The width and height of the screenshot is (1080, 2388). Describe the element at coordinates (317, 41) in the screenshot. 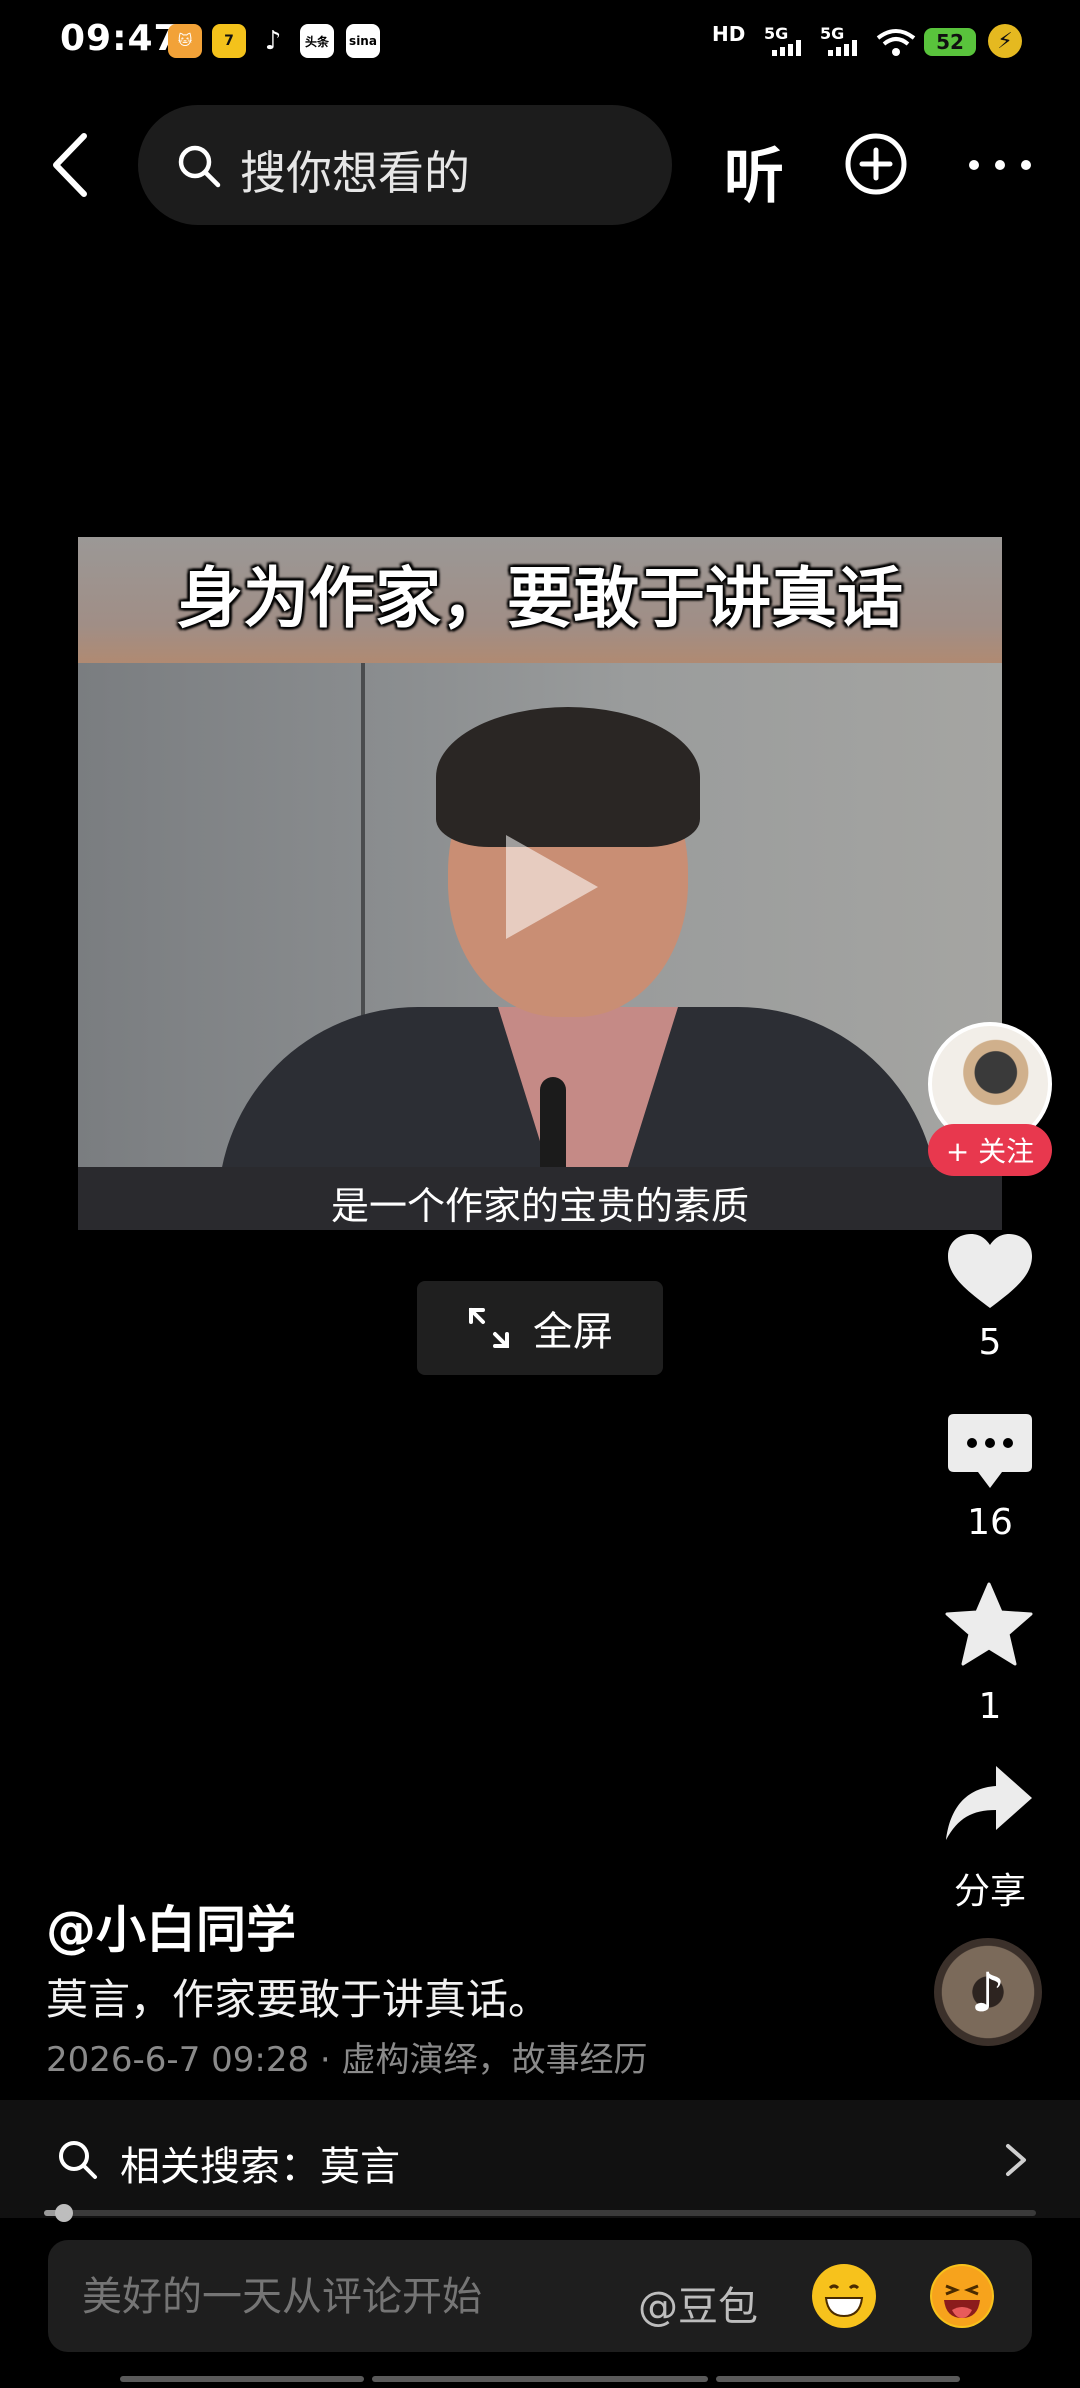

I see `toutiao-icon: 头条` at that location.